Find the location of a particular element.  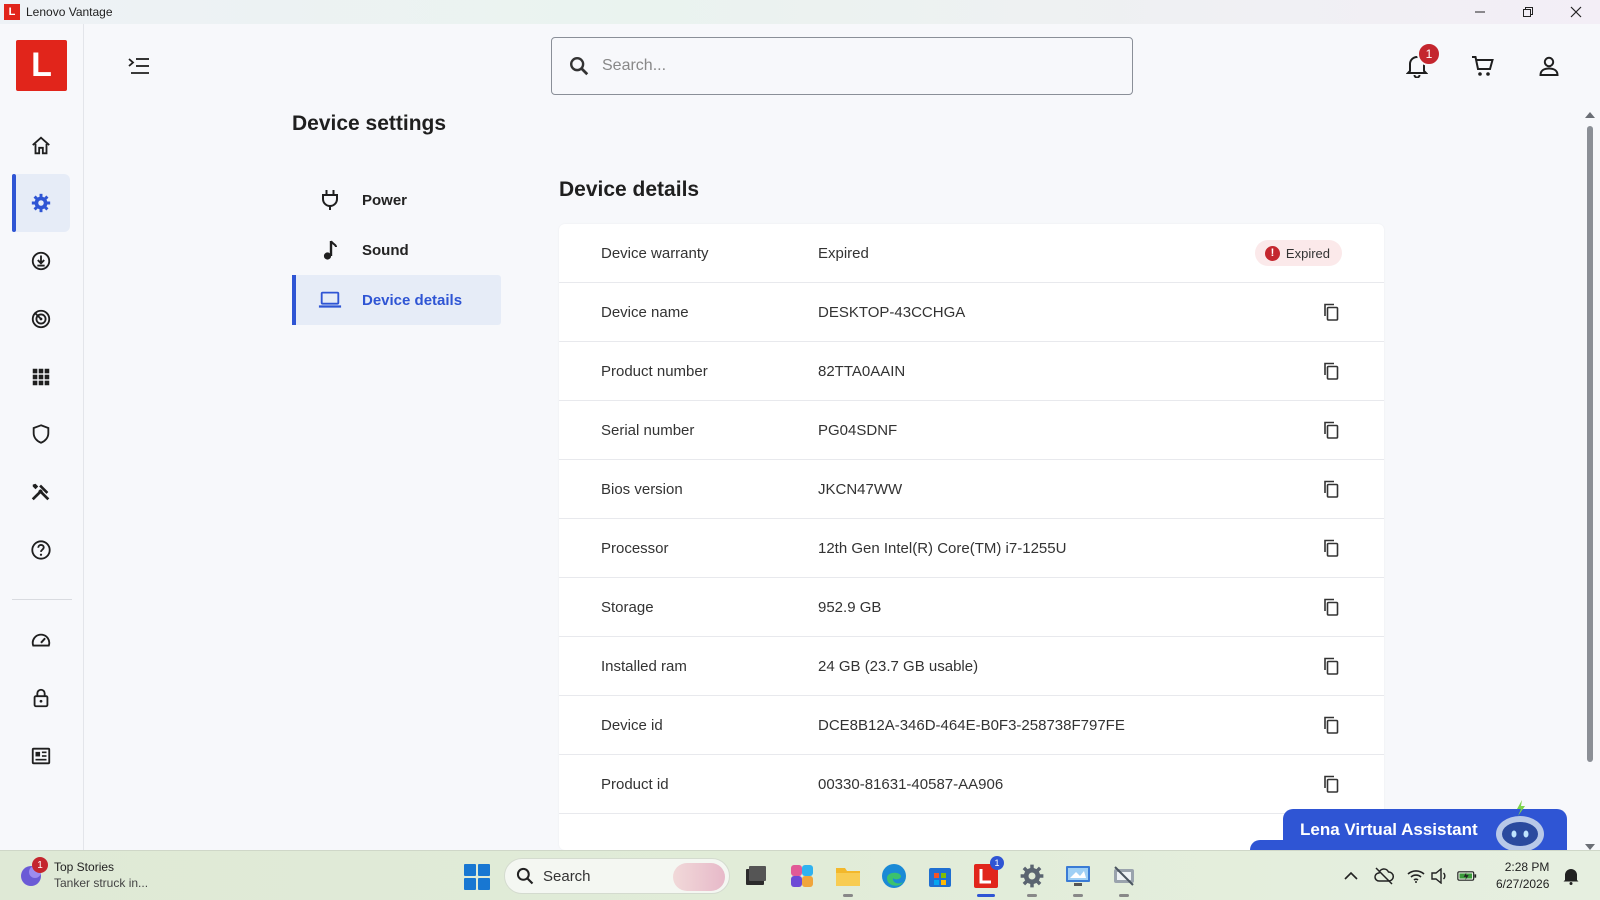

taskbar-file-explorer is located at coordinates (848, 879).